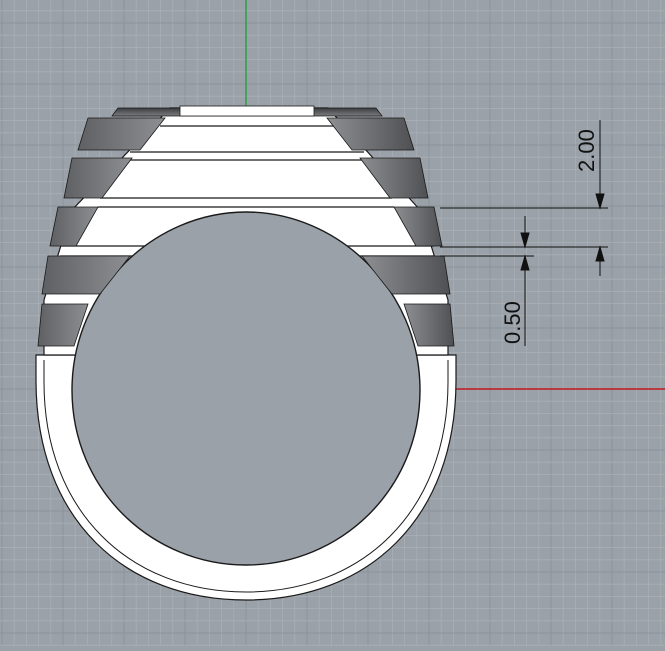 The image size is (665, 651). What do you see at coordinates (586, 150) in the screenshot?
I see `dimension-label-top: 2.00` at bounding box center [586, 150].